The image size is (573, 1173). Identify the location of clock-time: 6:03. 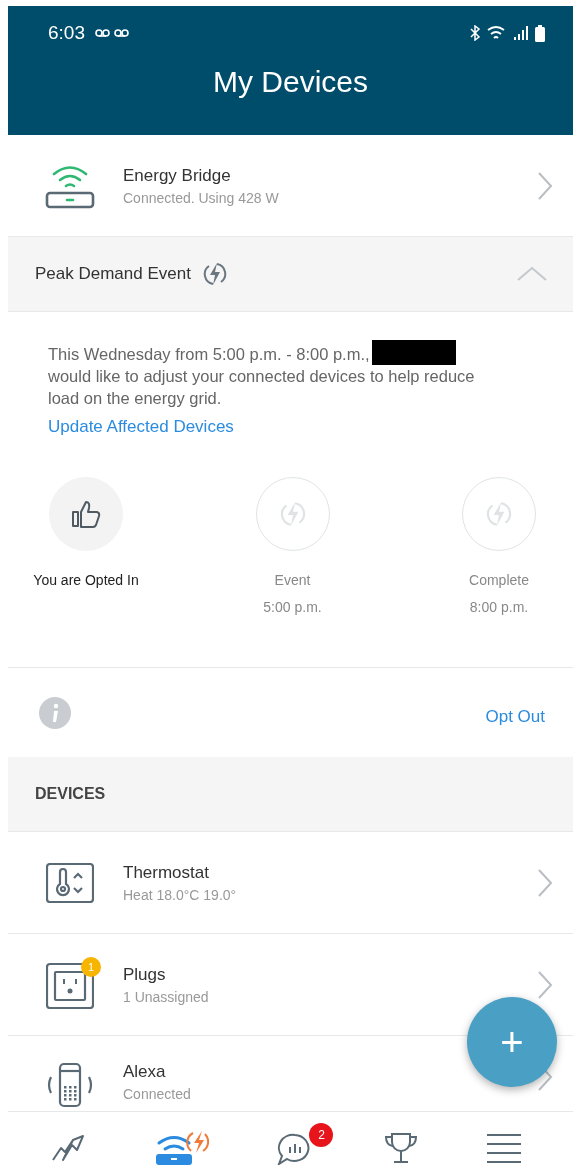
(66, 33).